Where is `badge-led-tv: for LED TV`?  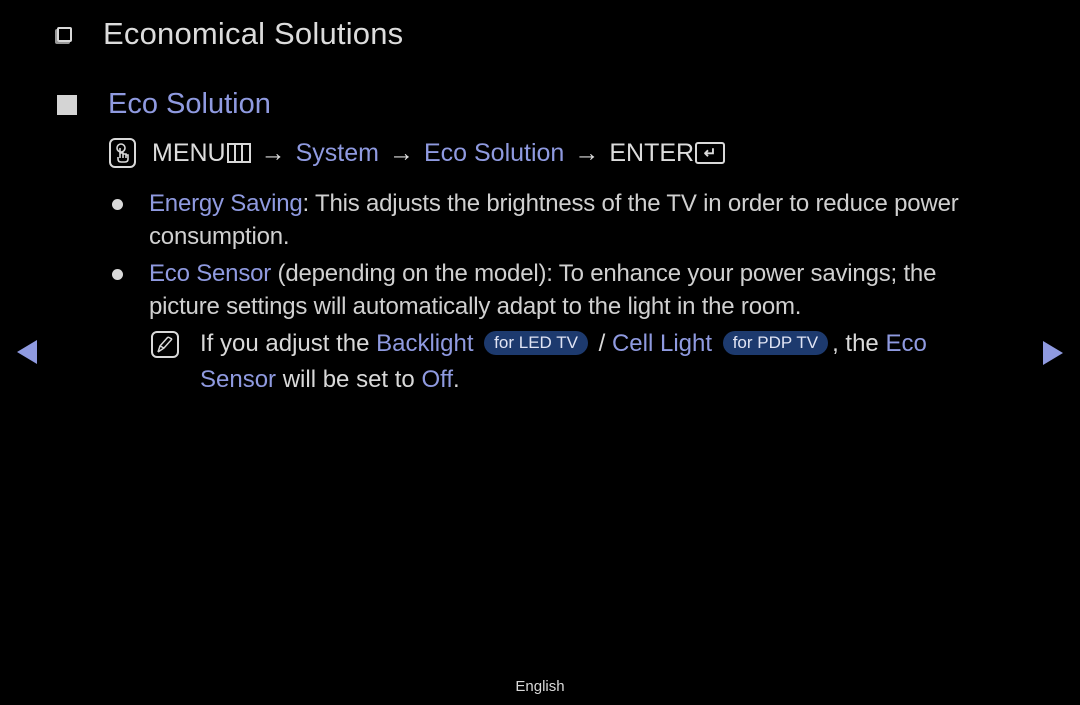 badge-led-tv: for LED TV is located at coordinates (536, 343).